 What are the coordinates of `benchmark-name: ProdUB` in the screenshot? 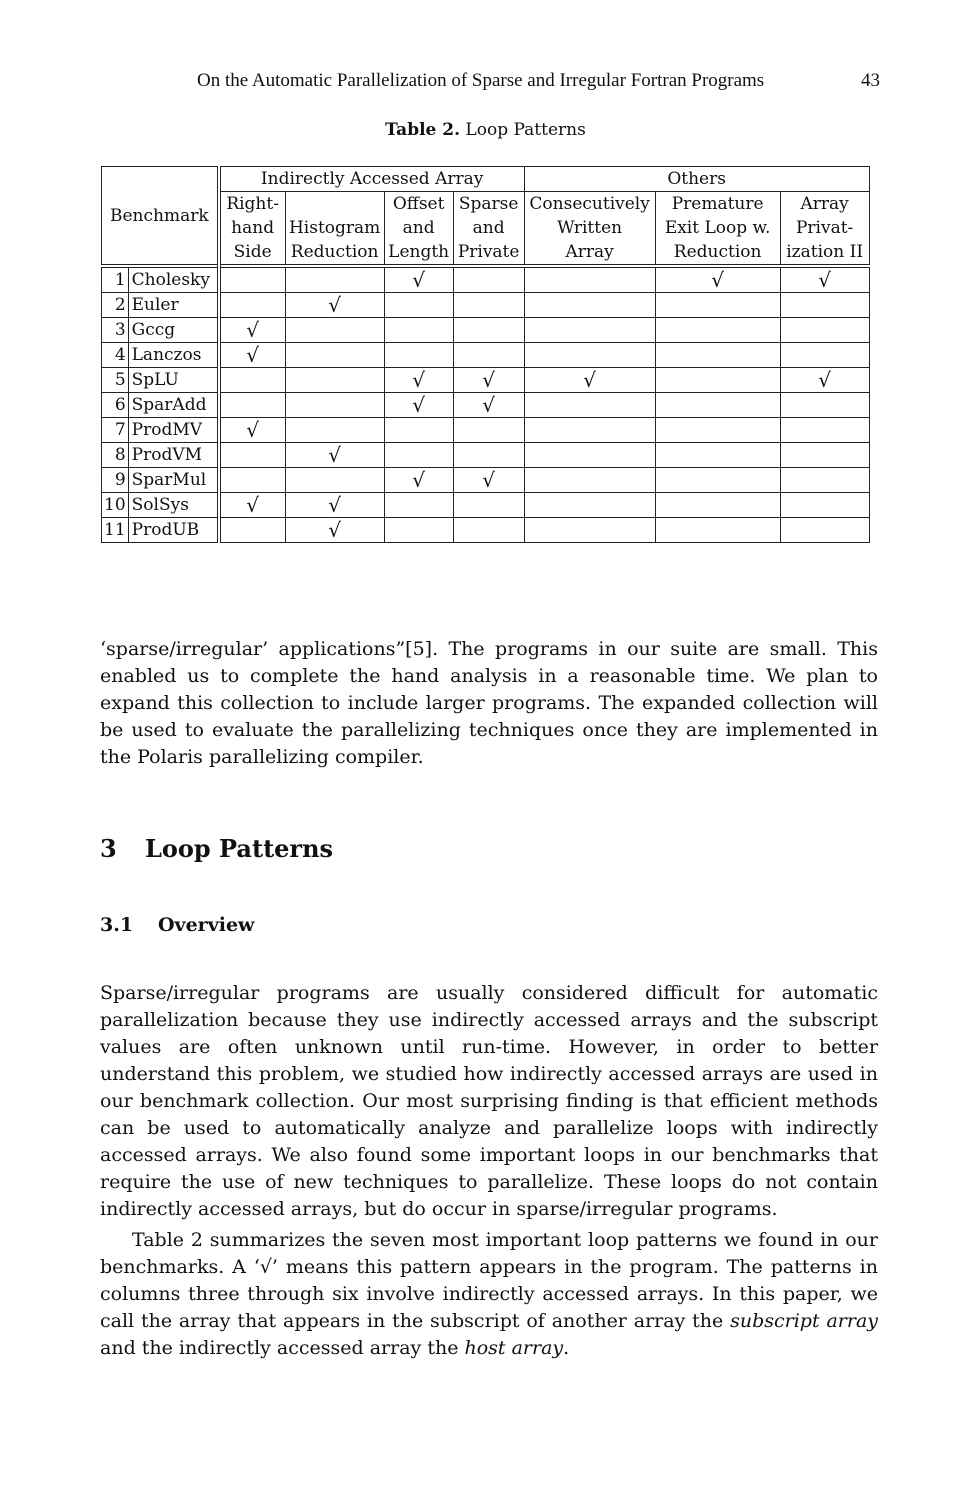 It's located at (174, 530).